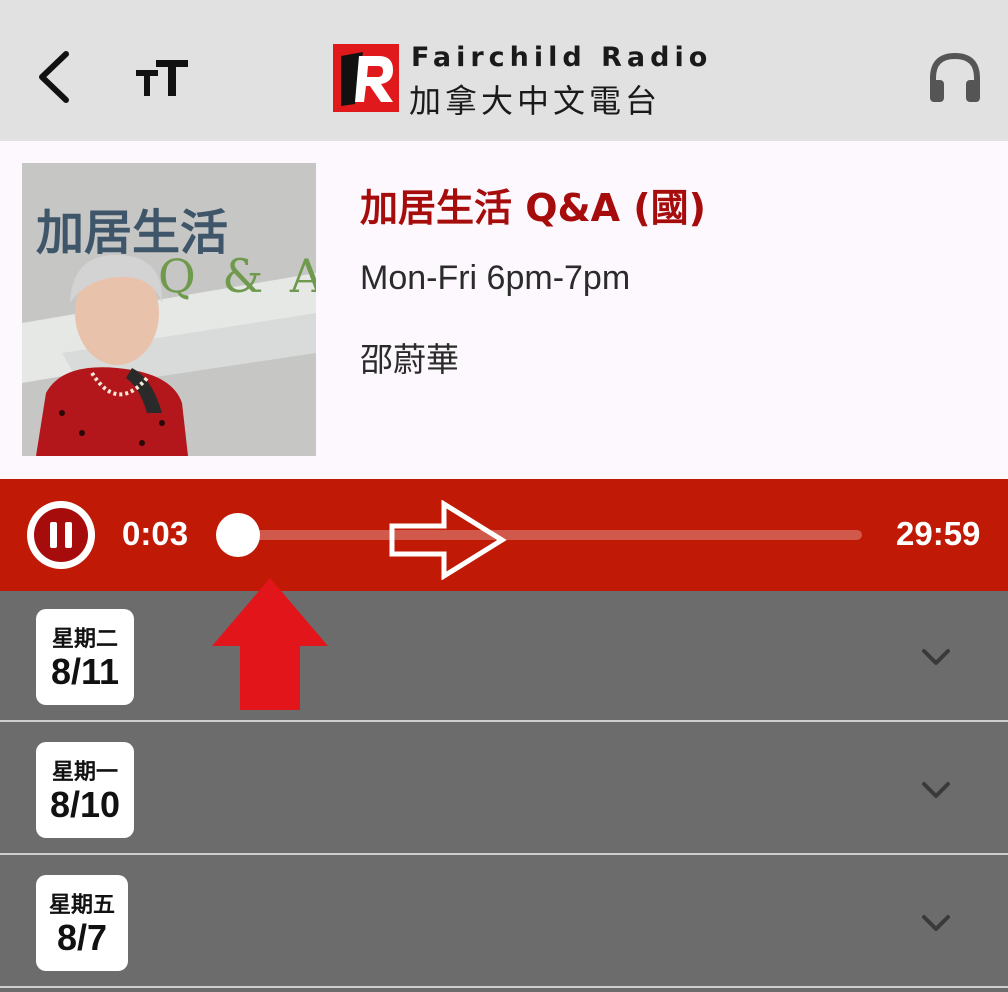 This screenshot has width=1008, height=992. What do you see at coordinates (169, 309) in the screenshot?
I see `program-artwork: 加居生活 Q & A` at bounding box center [169, 309].